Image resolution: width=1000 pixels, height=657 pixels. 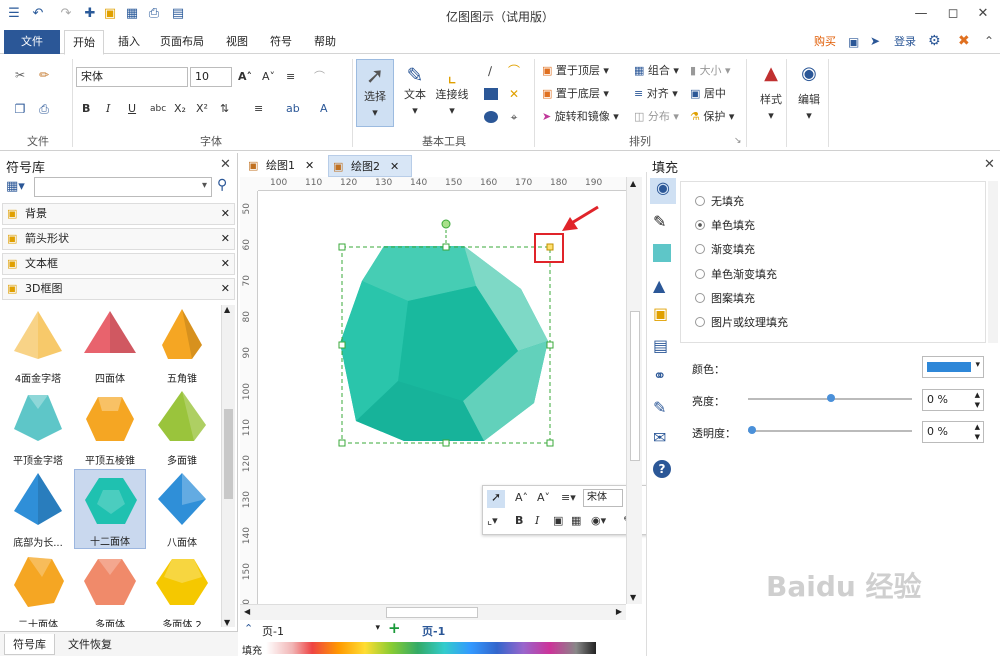 What do you see at coordinates (431, 648) in the screenshot?
I see `palette-swatches` at bounding box center [431, 648].